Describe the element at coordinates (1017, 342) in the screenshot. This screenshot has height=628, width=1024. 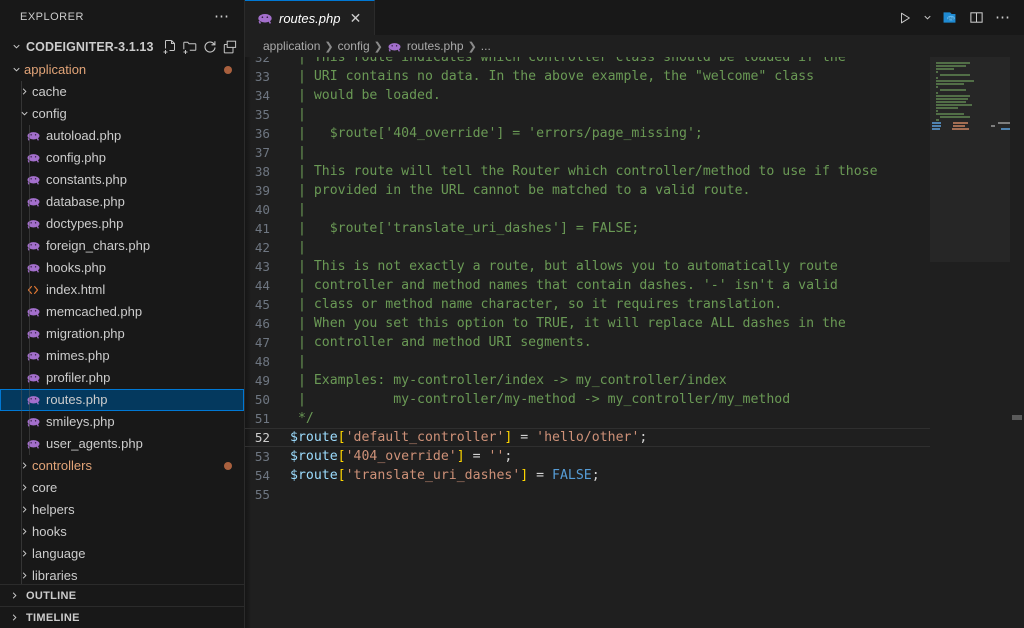
I see `vertical-scrollbar` at that location.